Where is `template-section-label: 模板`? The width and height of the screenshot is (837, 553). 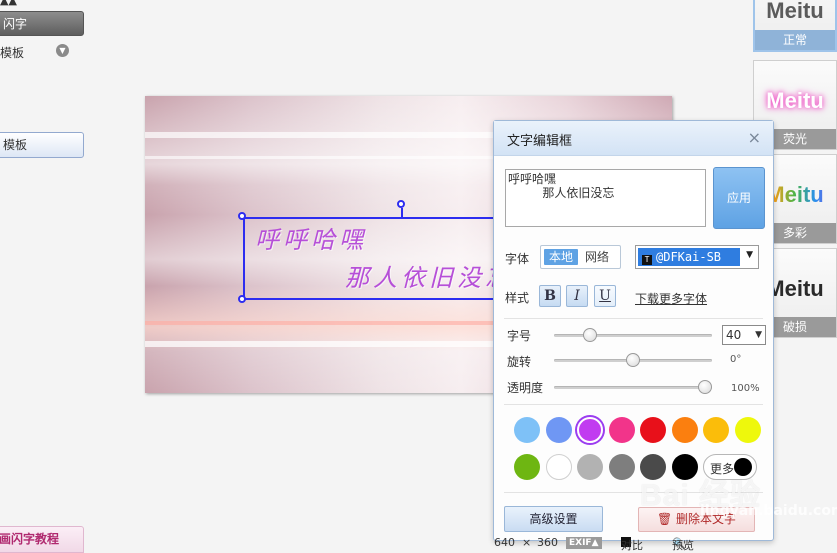 template-section-label: 模板 is located at coordinates (12, 53).